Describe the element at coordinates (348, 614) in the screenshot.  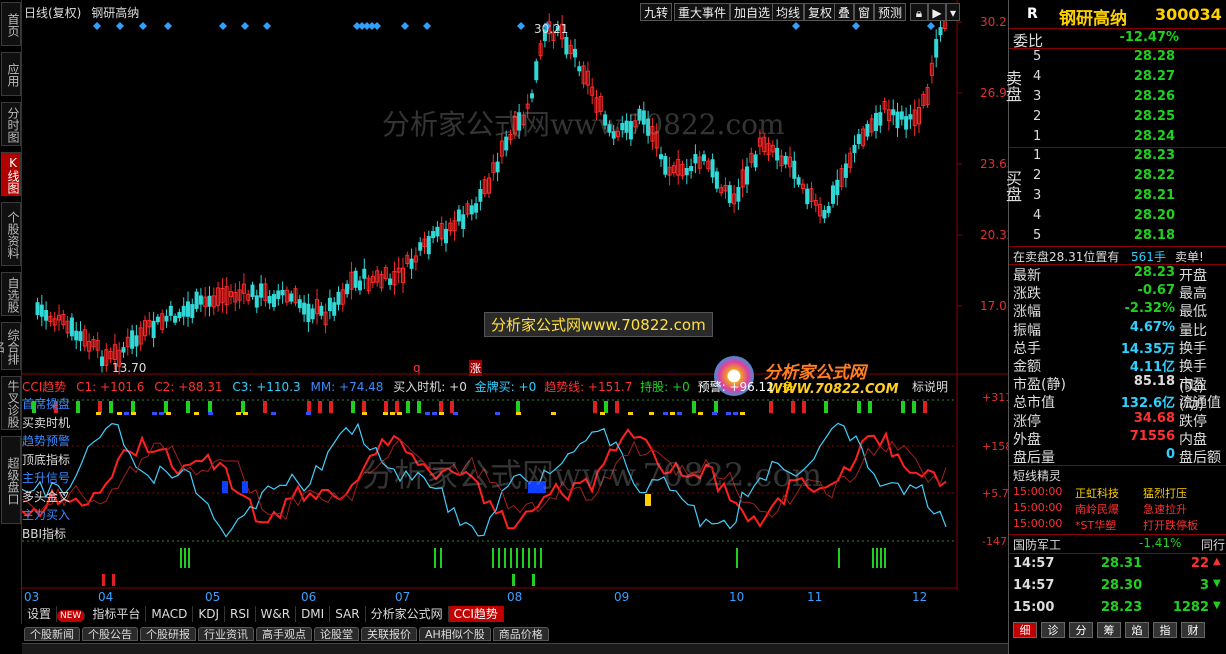
I see `bottom-tab-8: SAR` at that location.